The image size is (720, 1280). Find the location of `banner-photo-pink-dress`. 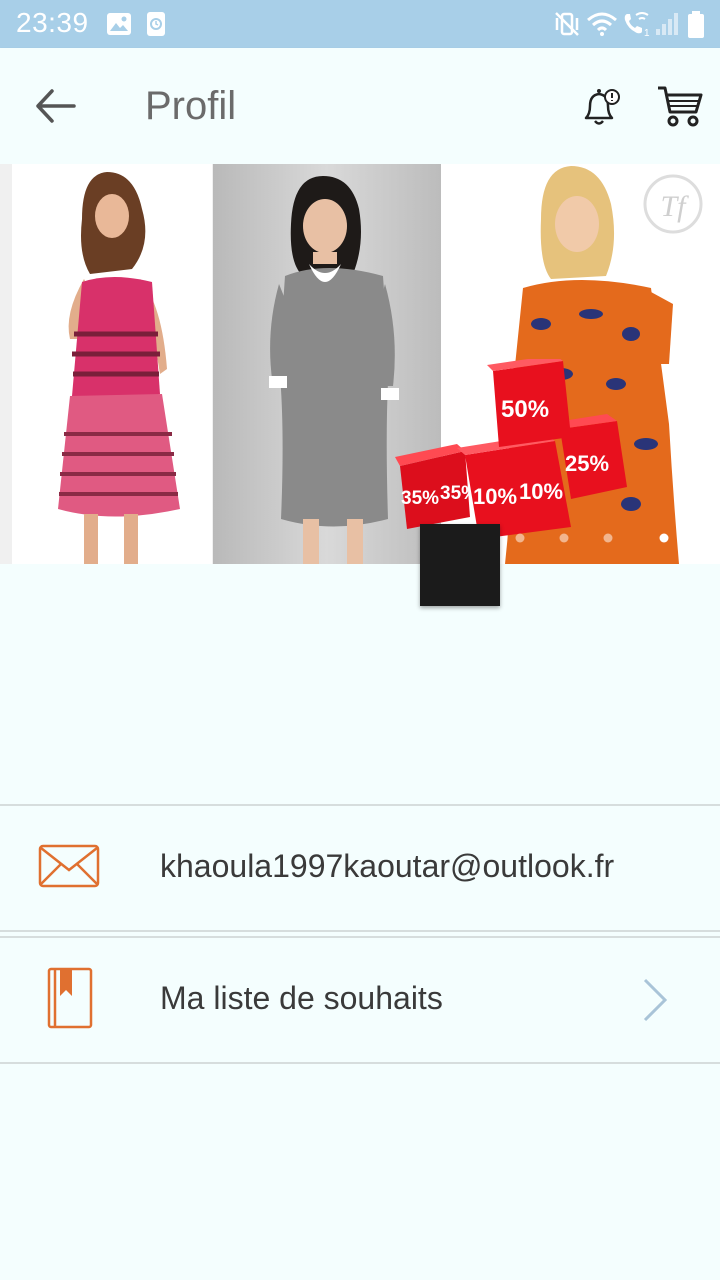

banner-photo-pink-dress is located at coordinates (112, 364).